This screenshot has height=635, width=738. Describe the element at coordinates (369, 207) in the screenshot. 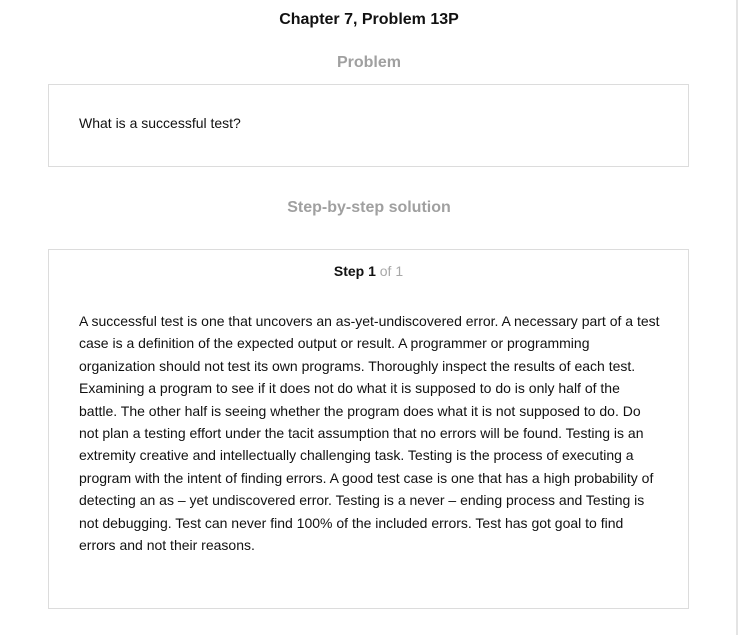

I see `solution-heading: Step-by-step solution` at that location.